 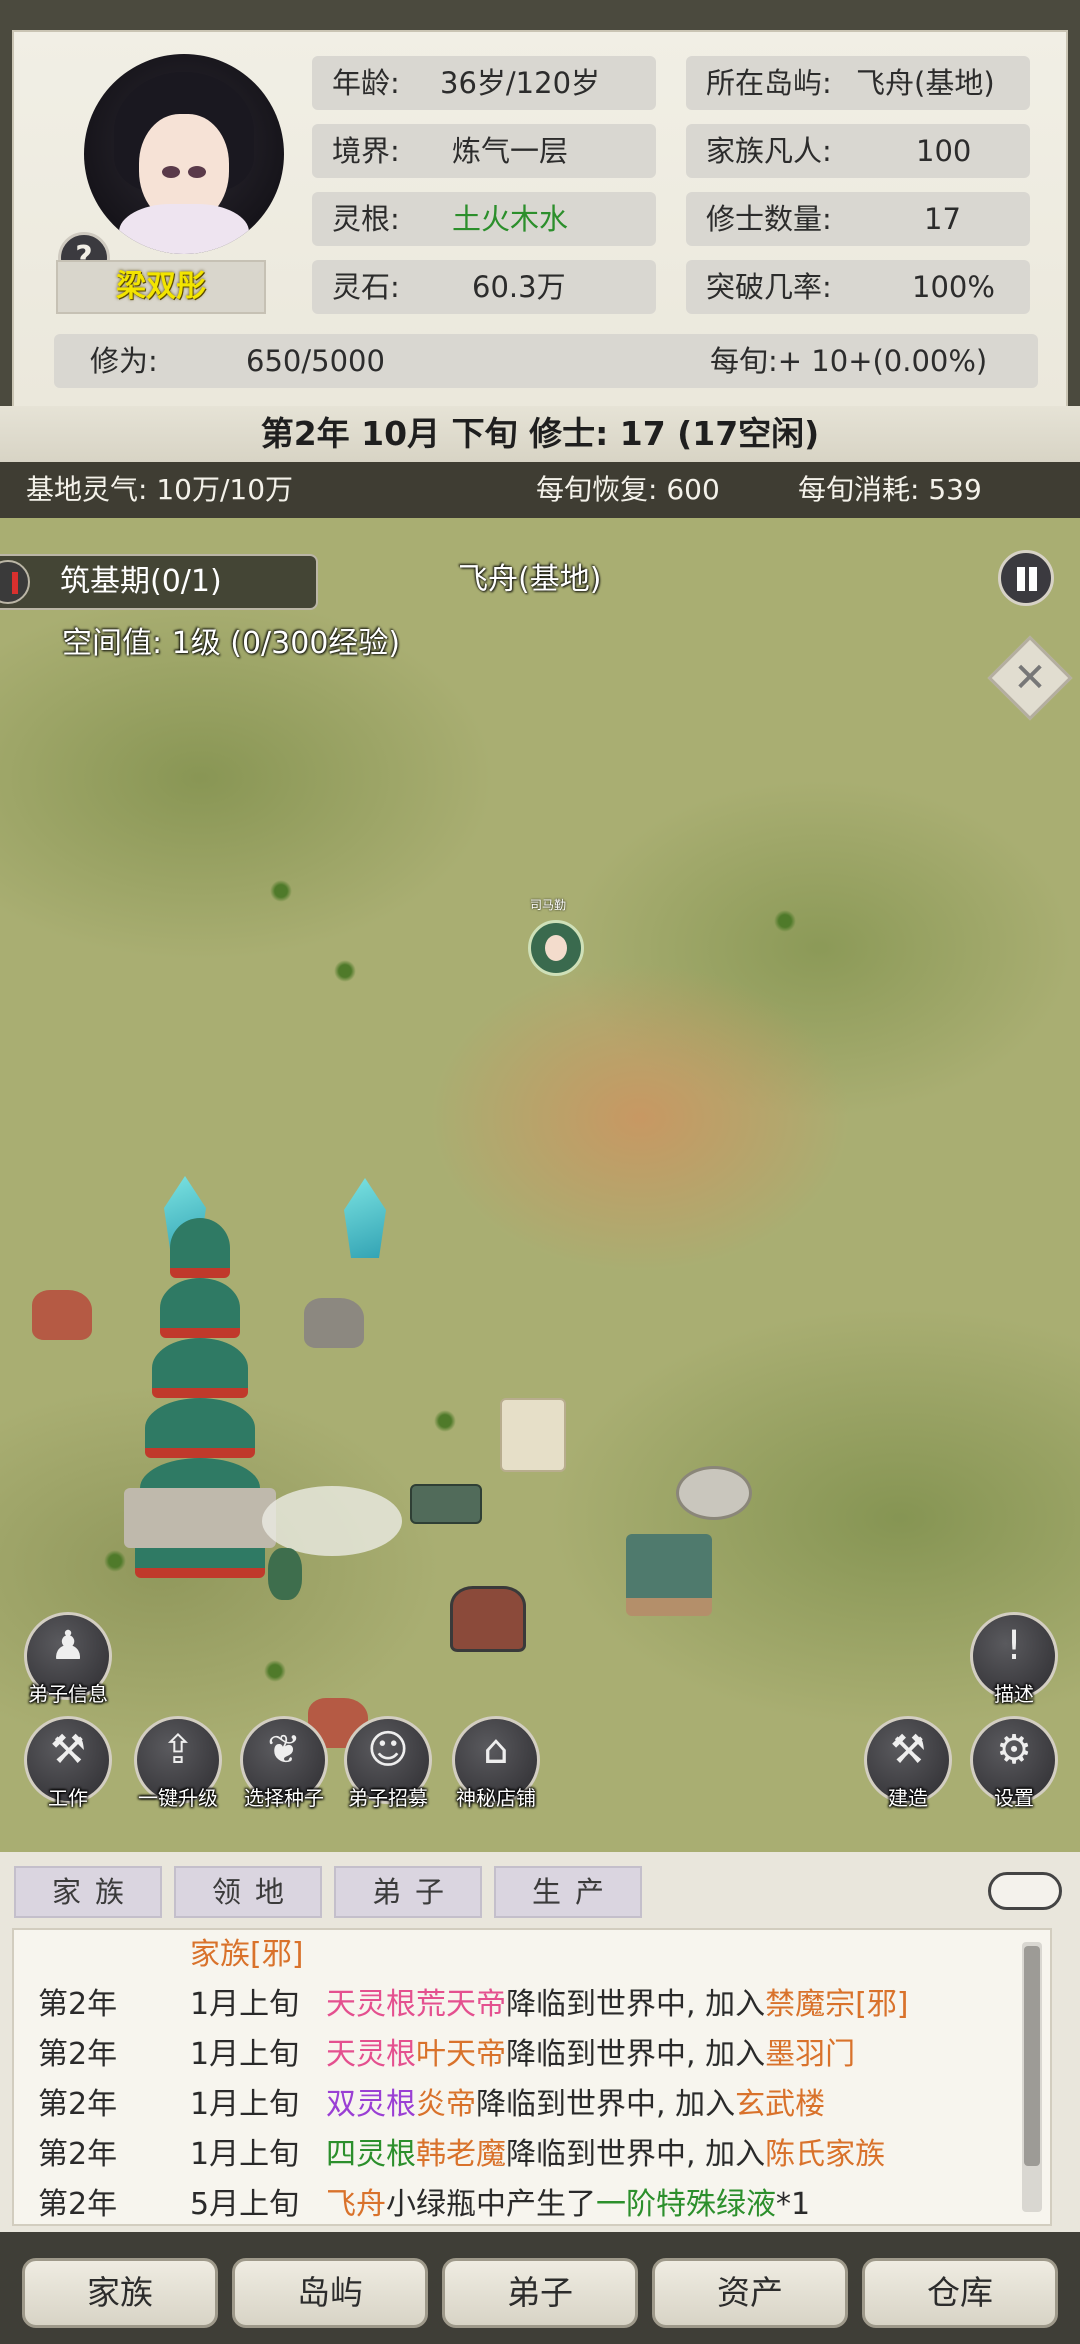 What do you see at coordinates (908, 1798) in the screenshot?
I see `build-label: 建造` at bounding box center [908, 1798].